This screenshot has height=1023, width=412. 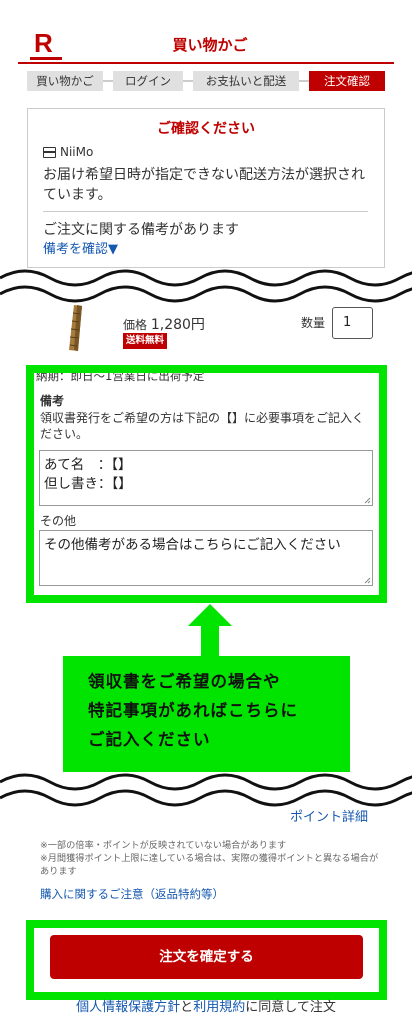 What do you see at coordinates (210, 45) in the screenshot?
I see `page-title: 買い物かご` at bounding box center [210, 45].